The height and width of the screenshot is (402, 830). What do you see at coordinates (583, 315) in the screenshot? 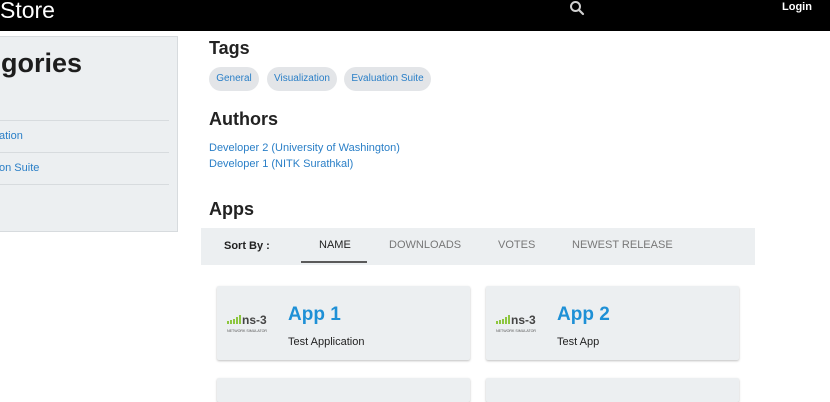
I see `app-name: App 2` at bounding box center [583, 315].